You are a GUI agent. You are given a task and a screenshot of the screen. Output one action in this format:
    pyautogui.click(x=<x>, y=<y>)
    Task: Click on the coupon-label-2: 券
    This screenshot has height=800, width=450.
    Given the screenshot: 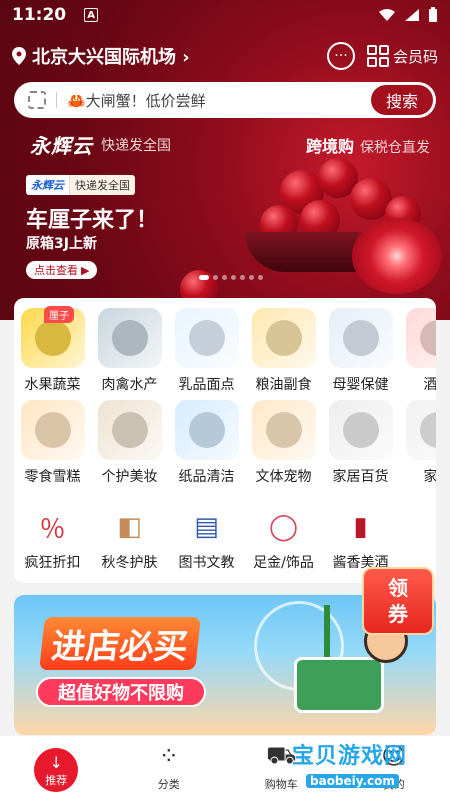 What is the action you would take?
    pyautogui.click(x=398, y=614)
    